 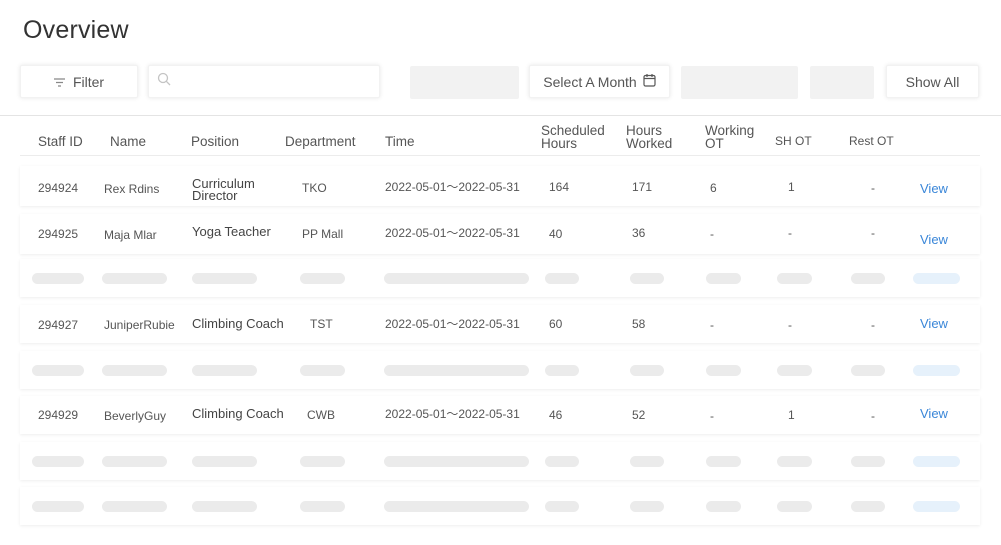 What do you see at coordinates (215, 141) in the screenshot?
I see `header-position: Position` at bounding box center [215, 141].